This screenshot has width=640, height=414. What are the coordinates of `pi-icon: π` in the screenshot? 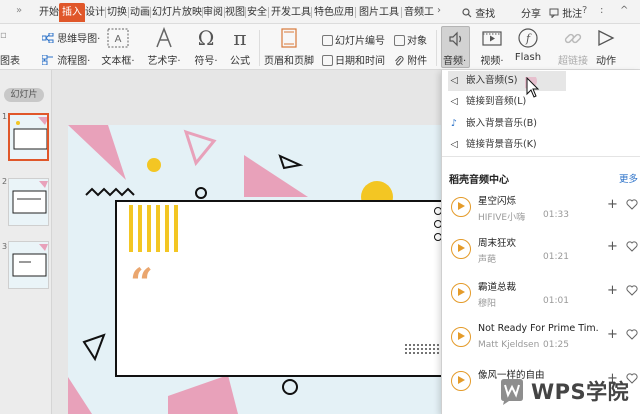 It's located at (239, 38).